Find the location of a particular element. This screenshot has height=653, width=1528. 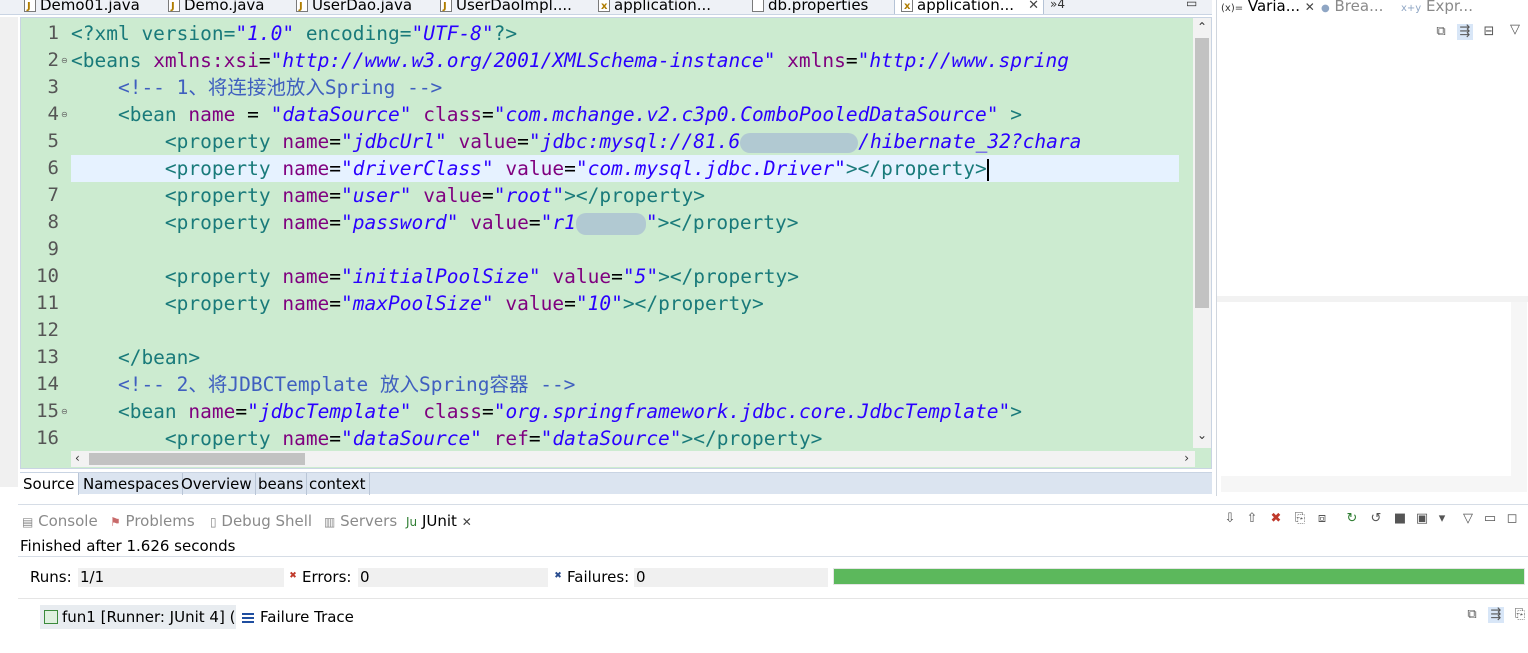

tab-junit: Ju JUnit ✕ is located at coordinates (439, 521).